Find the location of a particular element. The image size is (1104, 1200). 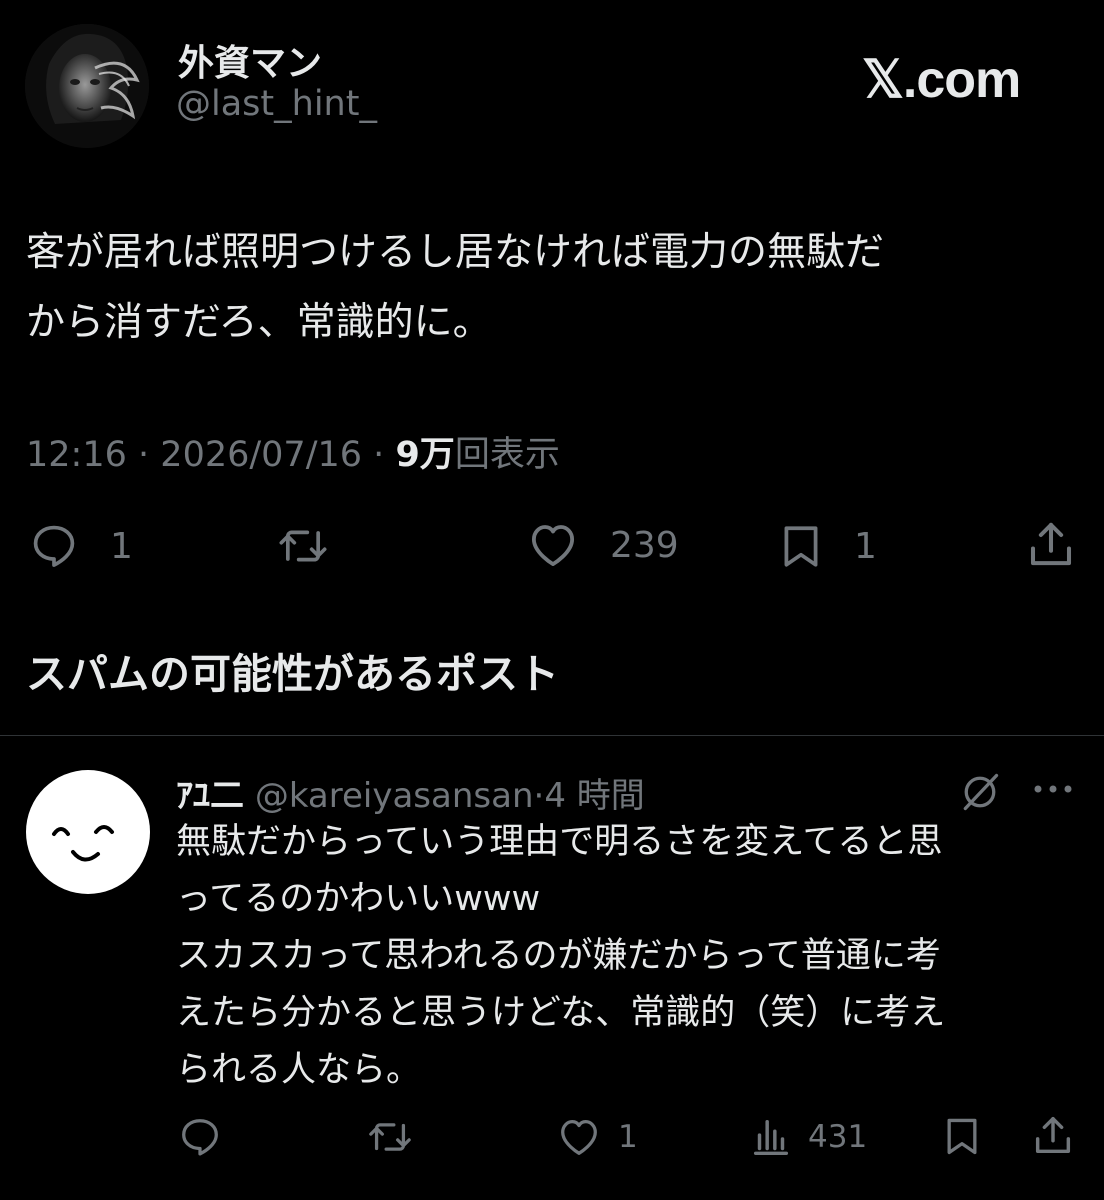

spam-section-title: スパムの可能性があるポスト is located at coordinates (292, 670).